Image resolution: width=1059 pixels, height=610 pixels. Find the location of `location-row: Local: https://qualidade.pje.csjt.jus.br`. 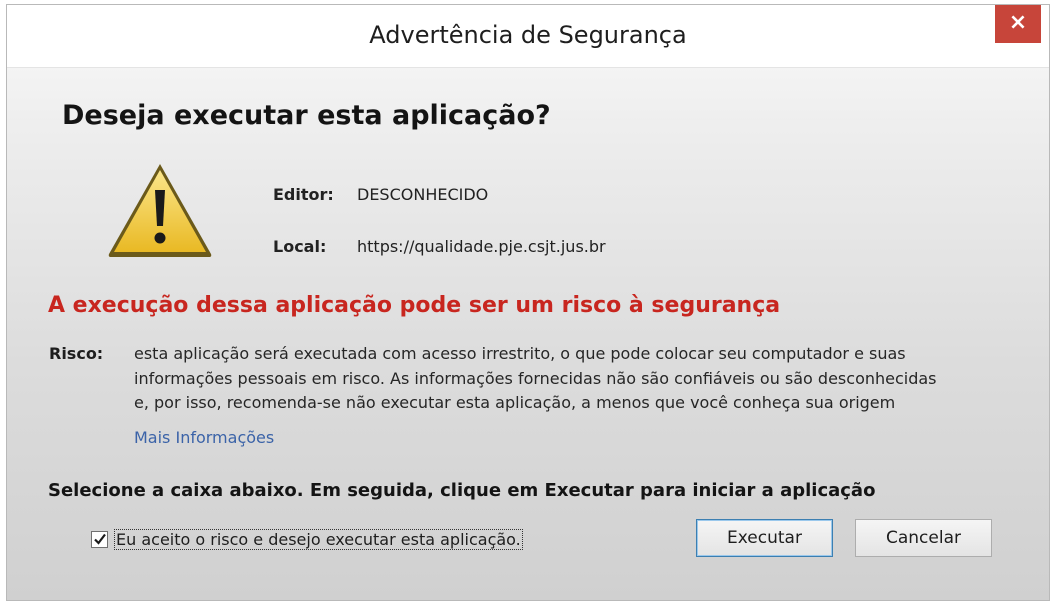

location-row: Local: https://qualidade.pje.csjt.jus.br is located at coordinates (439, 246).